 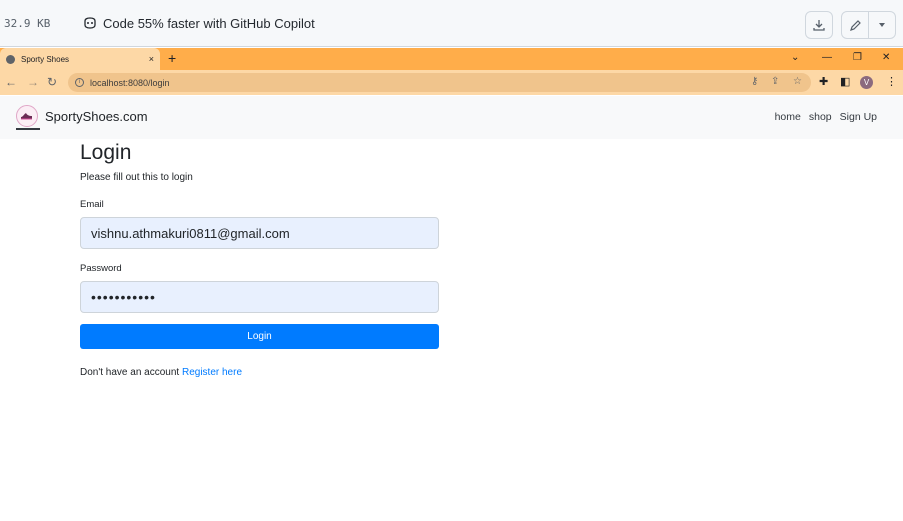 I want to click on copilot-text: Code 55% faster with GitHub Copilot, so click(x=209, y=23).